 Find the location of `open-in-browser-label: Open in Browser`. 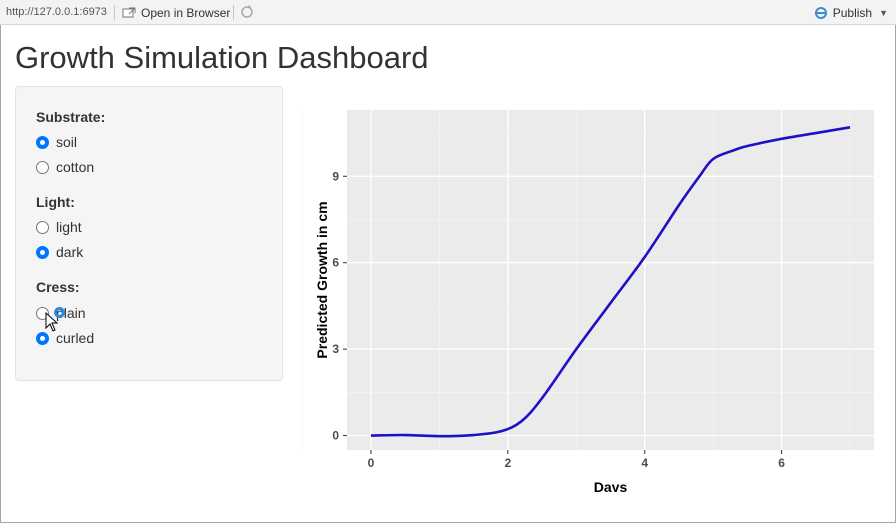

open-in-browser-label: Open in Browser is located at coordinates (186, 13).